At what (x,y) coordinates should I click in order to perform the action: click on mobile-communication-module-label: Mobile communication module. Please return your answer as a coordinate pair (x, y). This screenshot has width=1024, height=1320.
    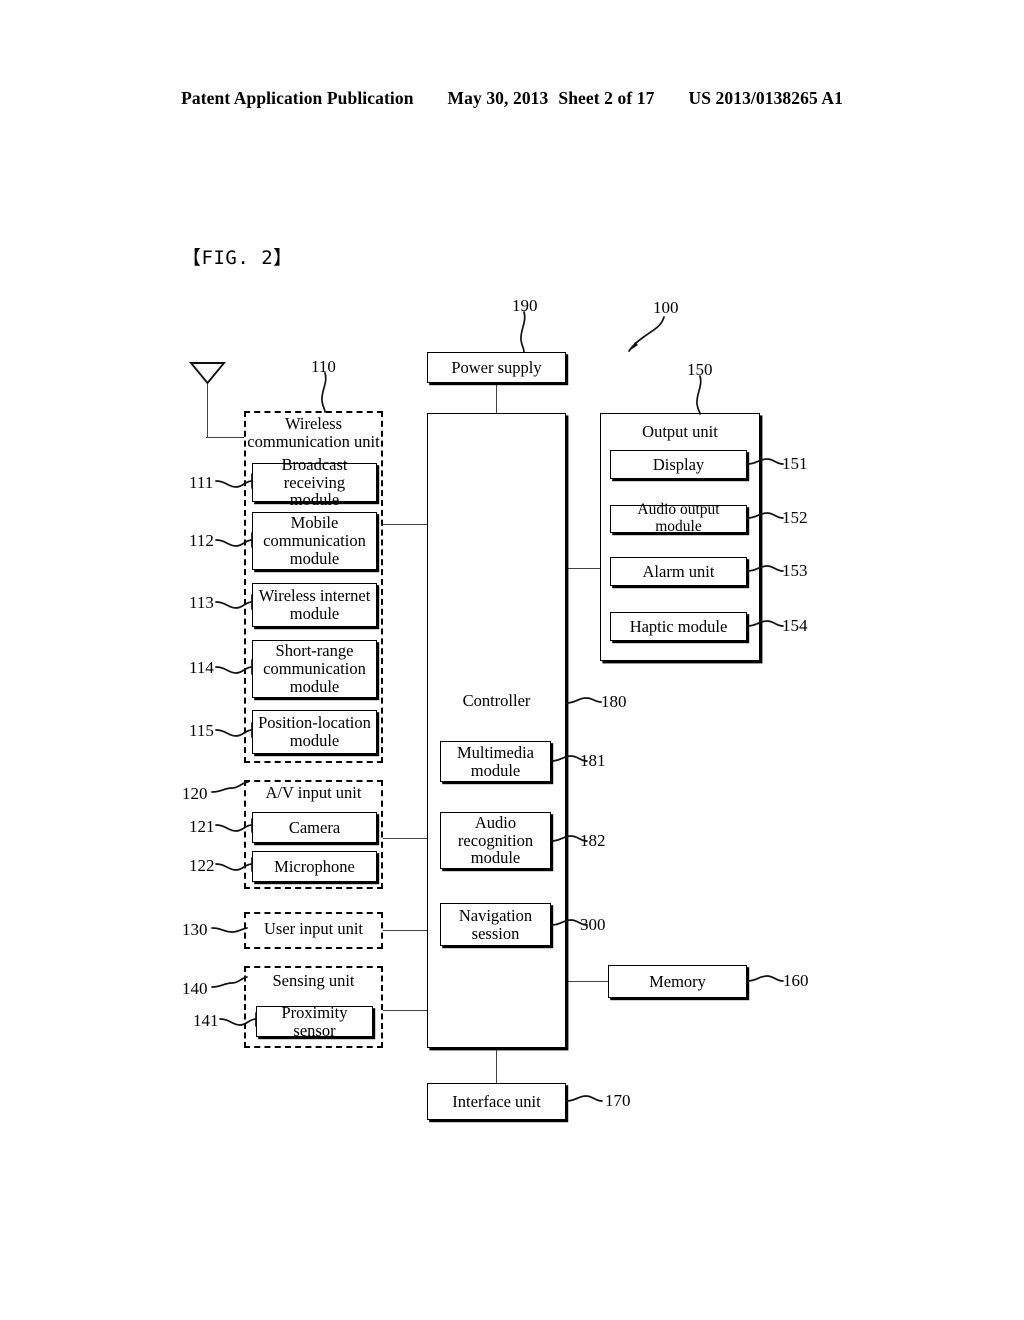
    Looking at the image, I should click on (314, 540).